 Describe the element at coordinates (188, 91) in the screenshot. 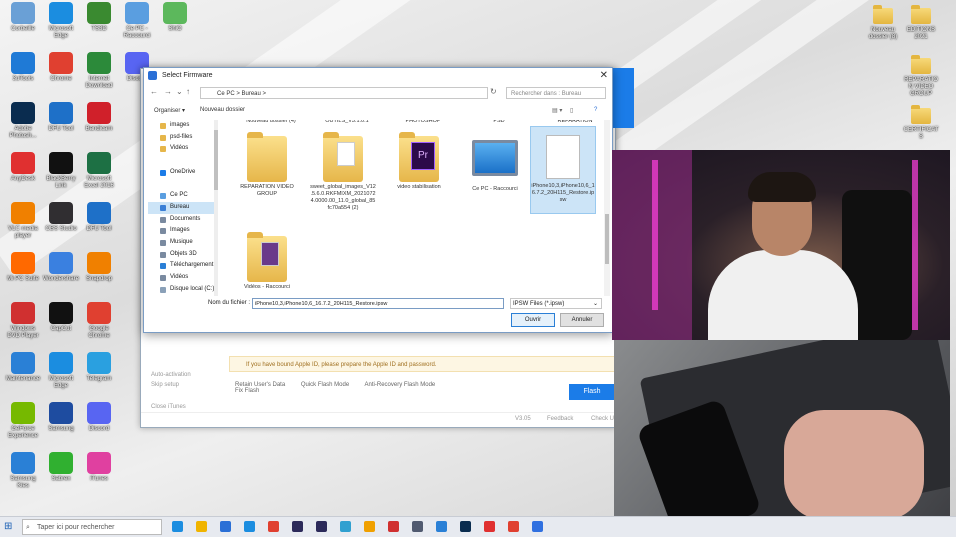

I see `up-arrow-icon: ↑` at that location.